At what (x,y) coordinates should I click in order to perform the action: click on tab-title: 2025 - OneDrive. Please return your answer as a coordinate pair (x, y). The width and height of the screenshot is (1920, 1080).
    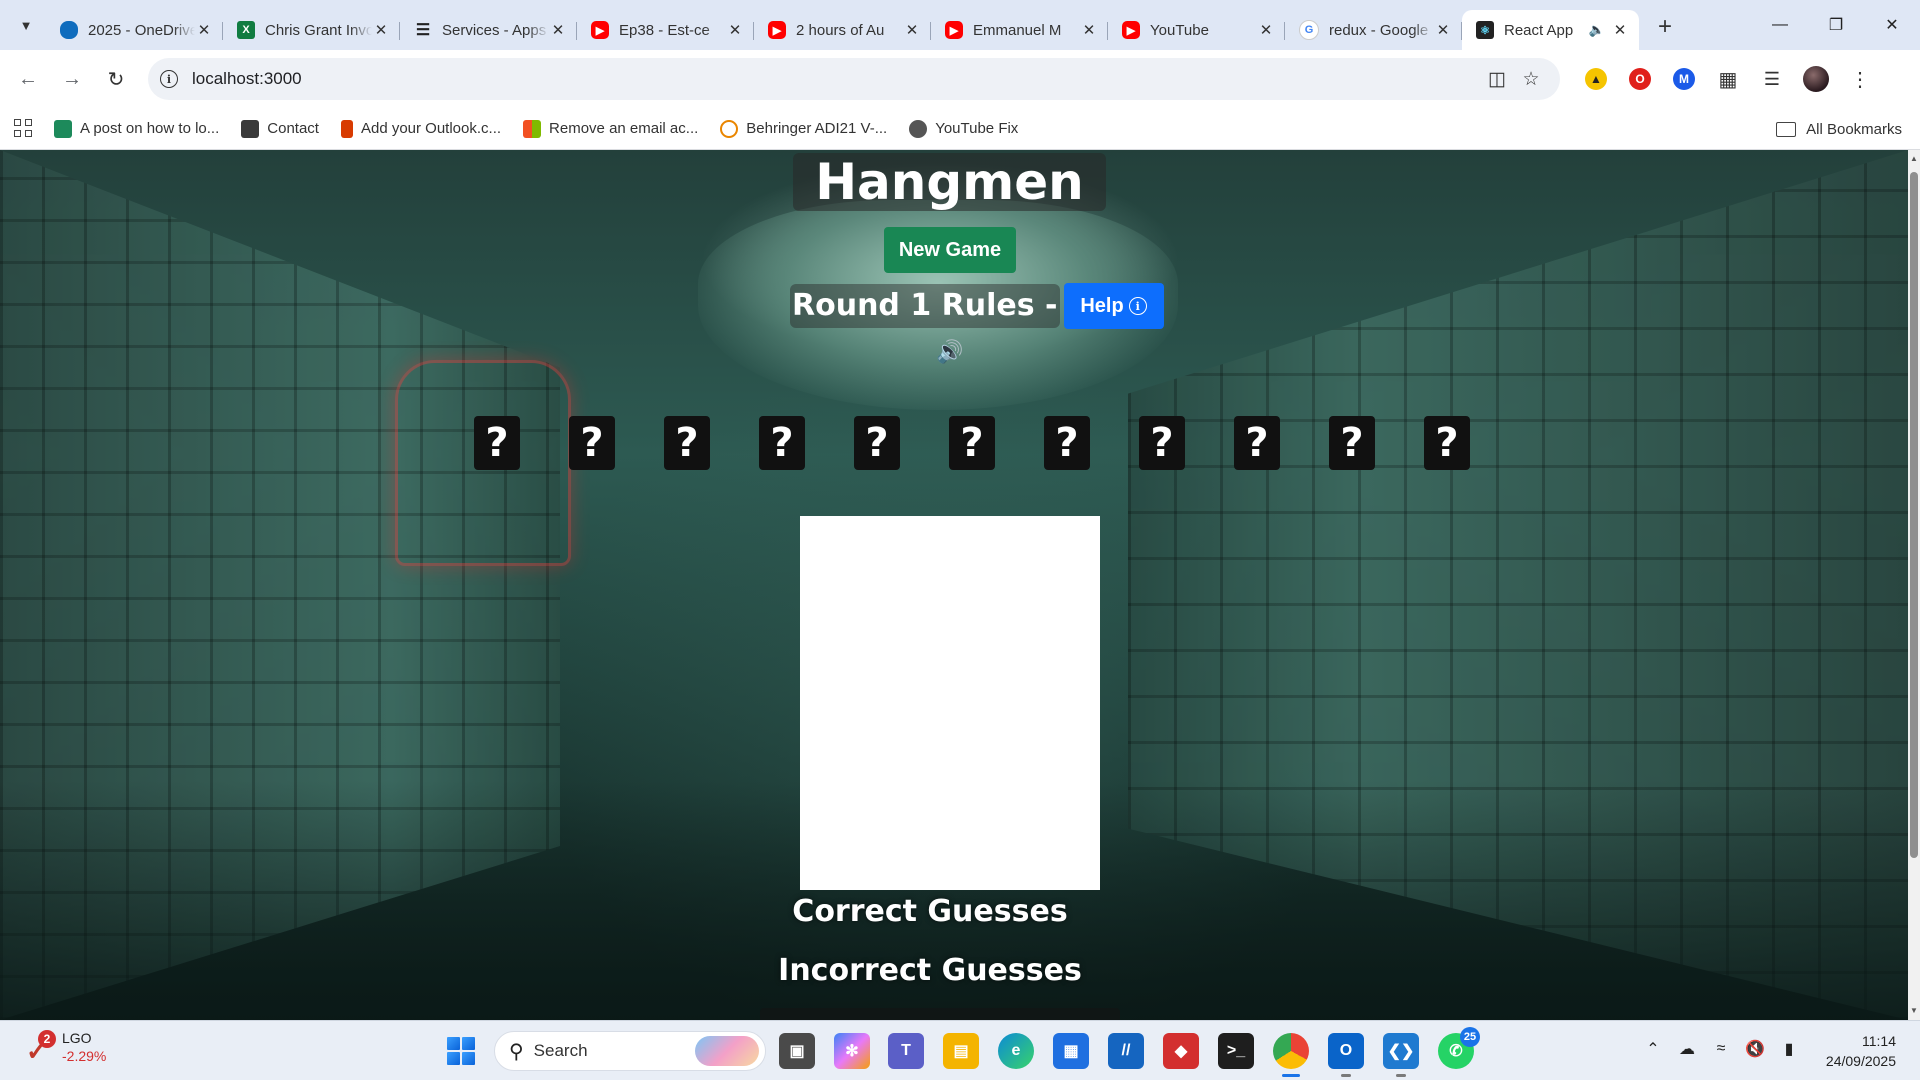
    Looking at the image, I should click on (141, 30).